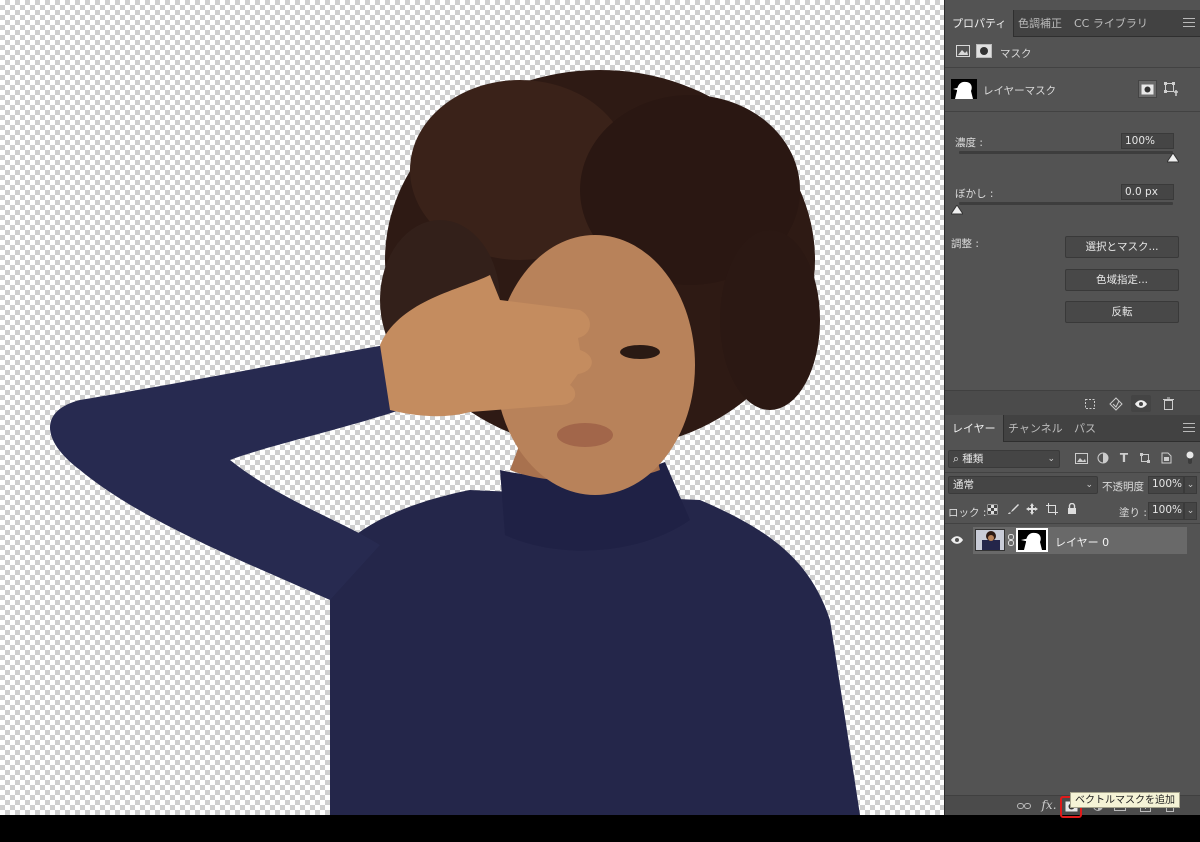  Describe the element at coordinates (1166, 458) in the screenshot. I see `filter-smart-object-icon` at that location.